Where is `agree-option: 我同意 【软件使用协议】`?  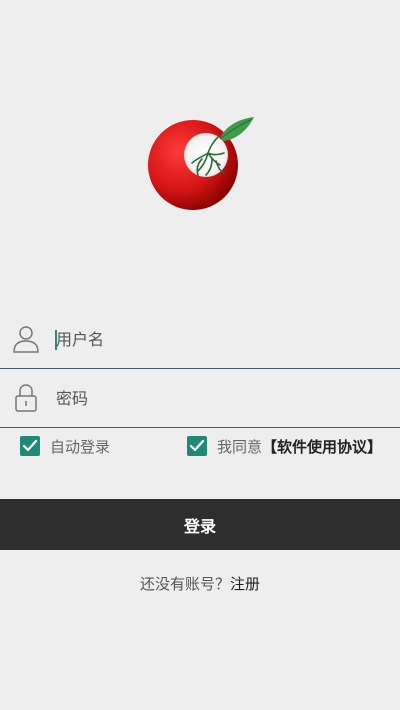
agree-option: 我同意 【软件使用协议】 is located at coordinates (284, 446).